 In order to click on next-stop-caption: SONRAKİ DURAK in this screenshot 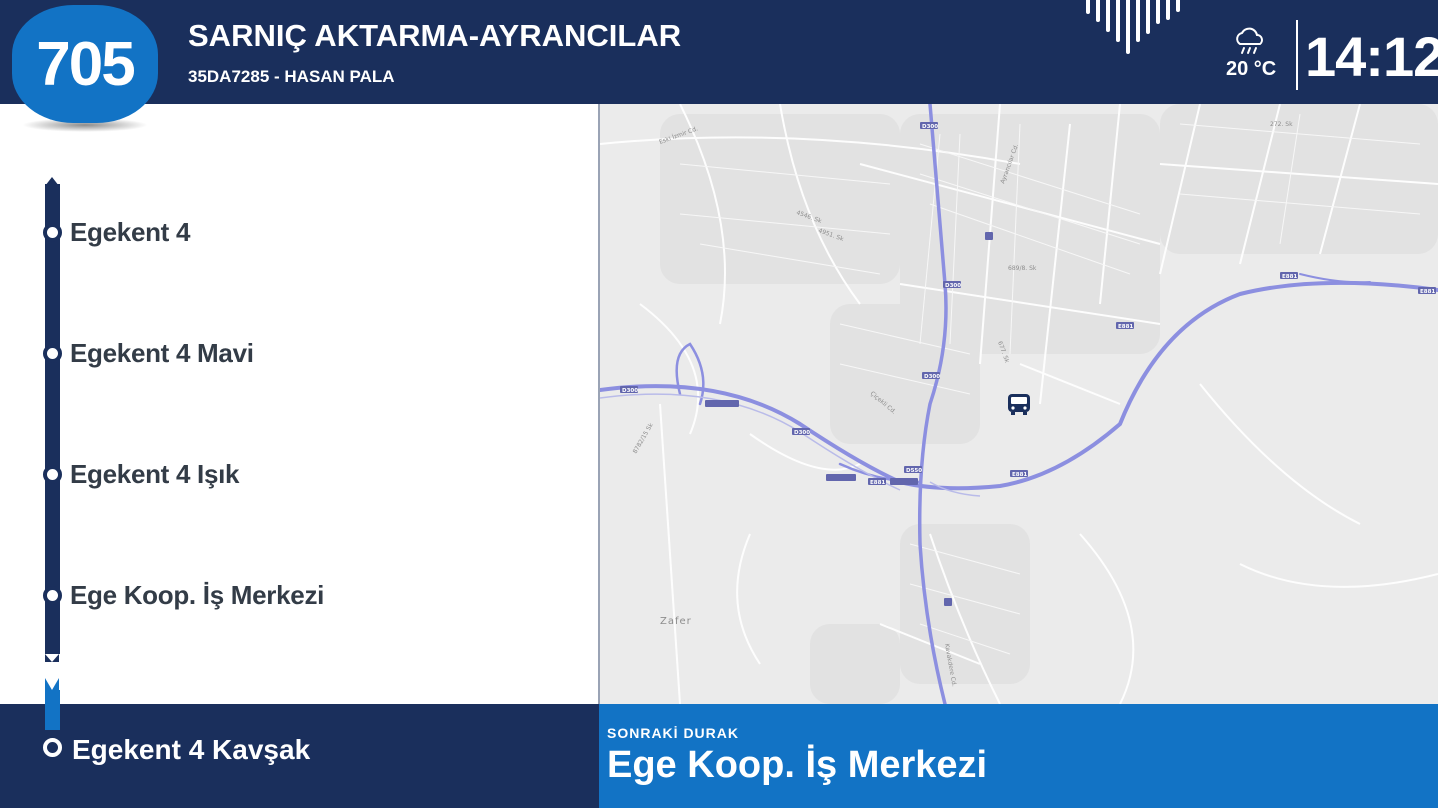, I will do `click(673, 733)`.